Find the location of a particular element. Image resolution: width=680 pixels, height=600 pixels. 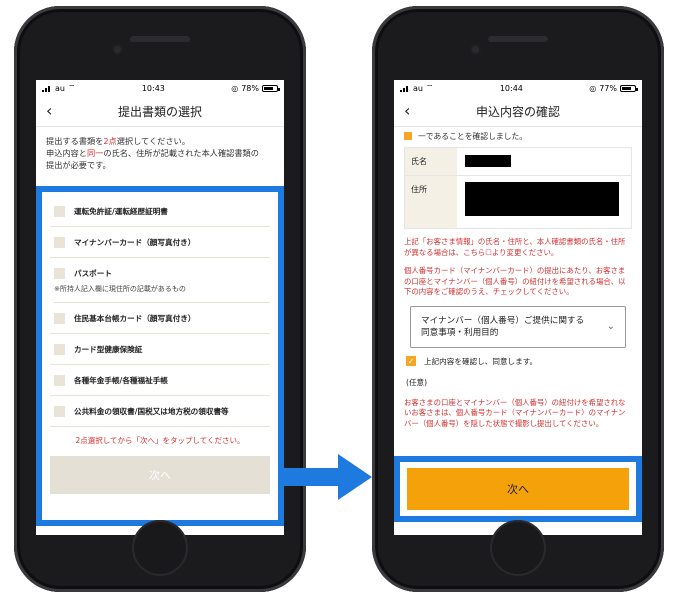

optional-label: (任意) is located at coordinates (417, 382).